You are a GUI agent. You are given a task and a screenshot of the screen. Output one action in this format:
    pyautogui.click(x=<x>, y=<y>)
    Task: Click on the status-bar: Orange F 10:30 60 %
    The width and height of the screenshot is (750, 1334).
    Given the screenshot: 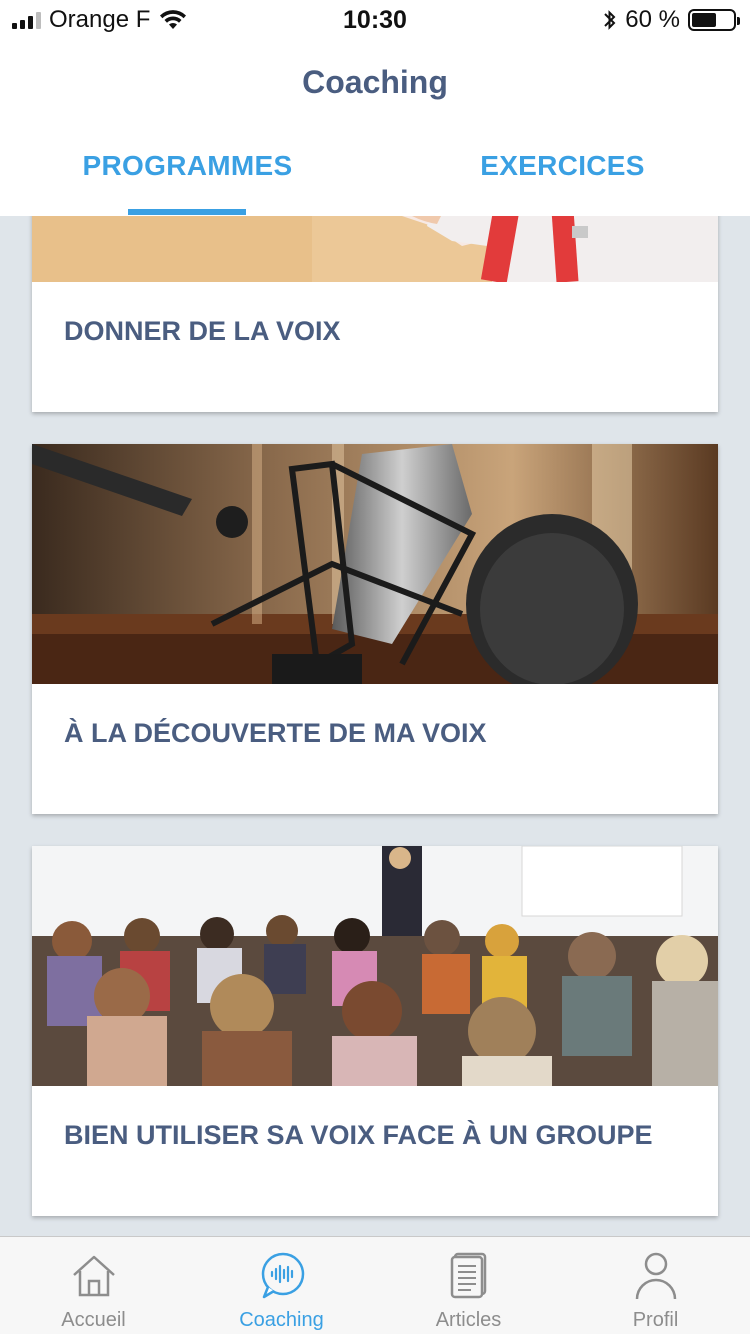 What is the action you would take?
    pyautogui.click(x=375, y=20)
    